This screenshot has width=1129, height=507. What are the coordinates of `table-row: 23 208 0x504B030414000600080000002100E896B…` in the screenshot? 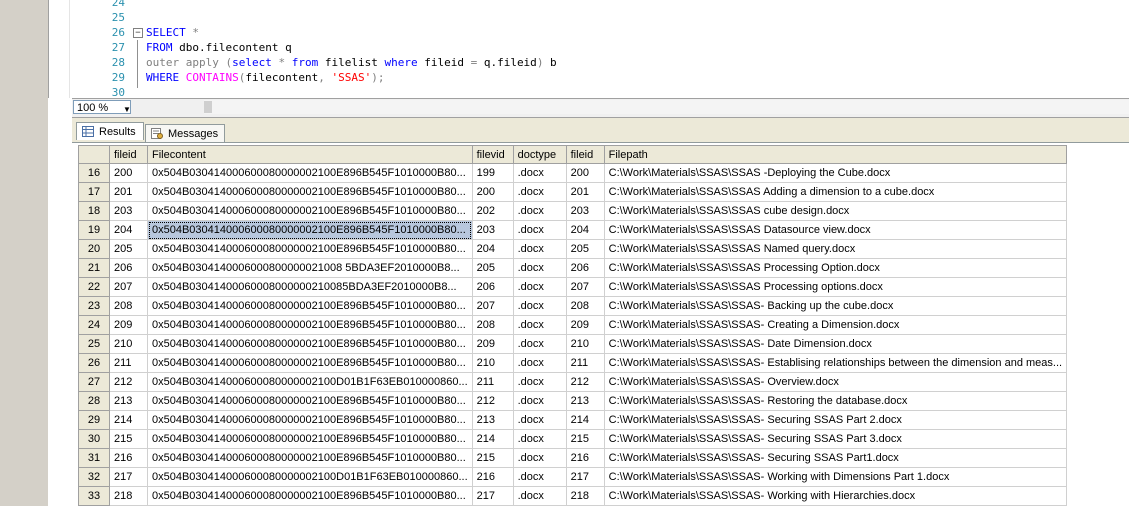 It's located at (573, 306).